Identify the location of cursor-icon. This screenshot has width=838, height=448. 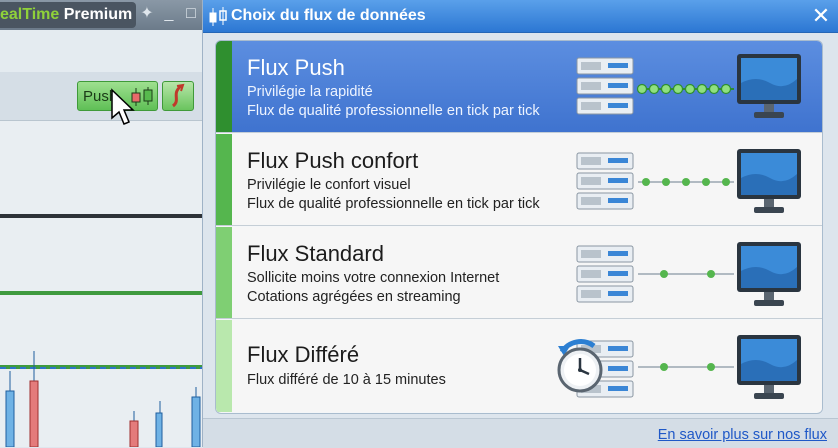
(123, 106).